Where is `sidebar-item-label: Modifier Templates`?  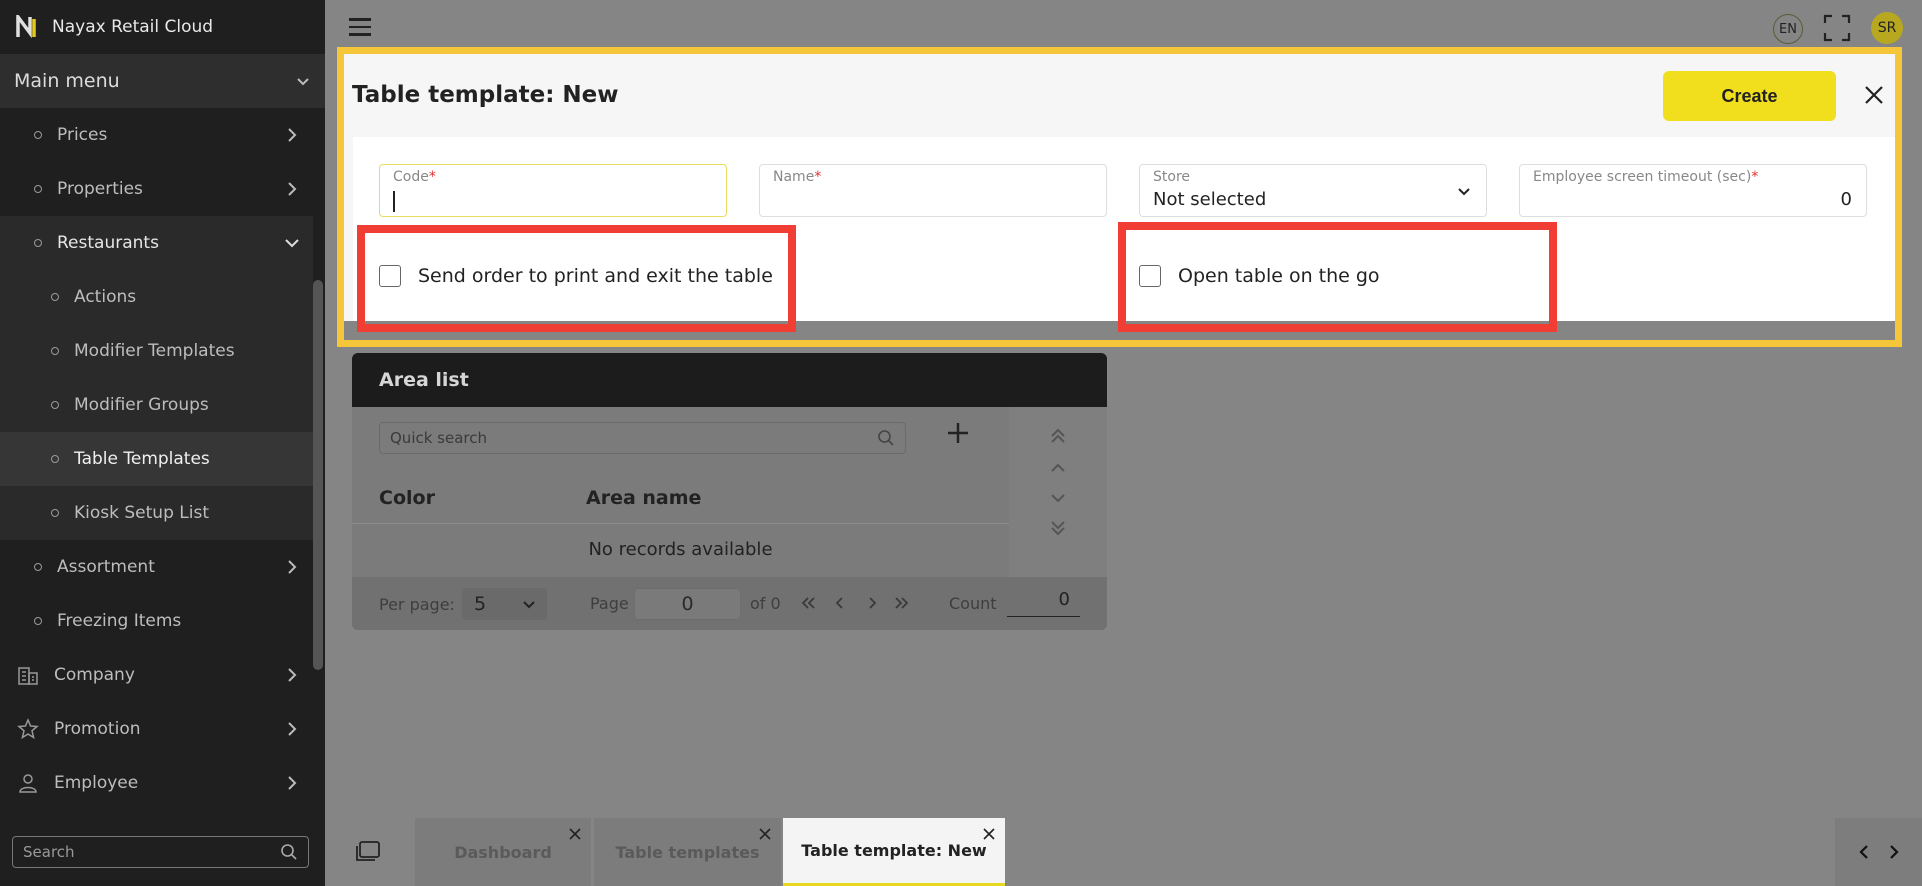 sidebar-item-label: Modifier Templates is located at coordinates (154, 351).